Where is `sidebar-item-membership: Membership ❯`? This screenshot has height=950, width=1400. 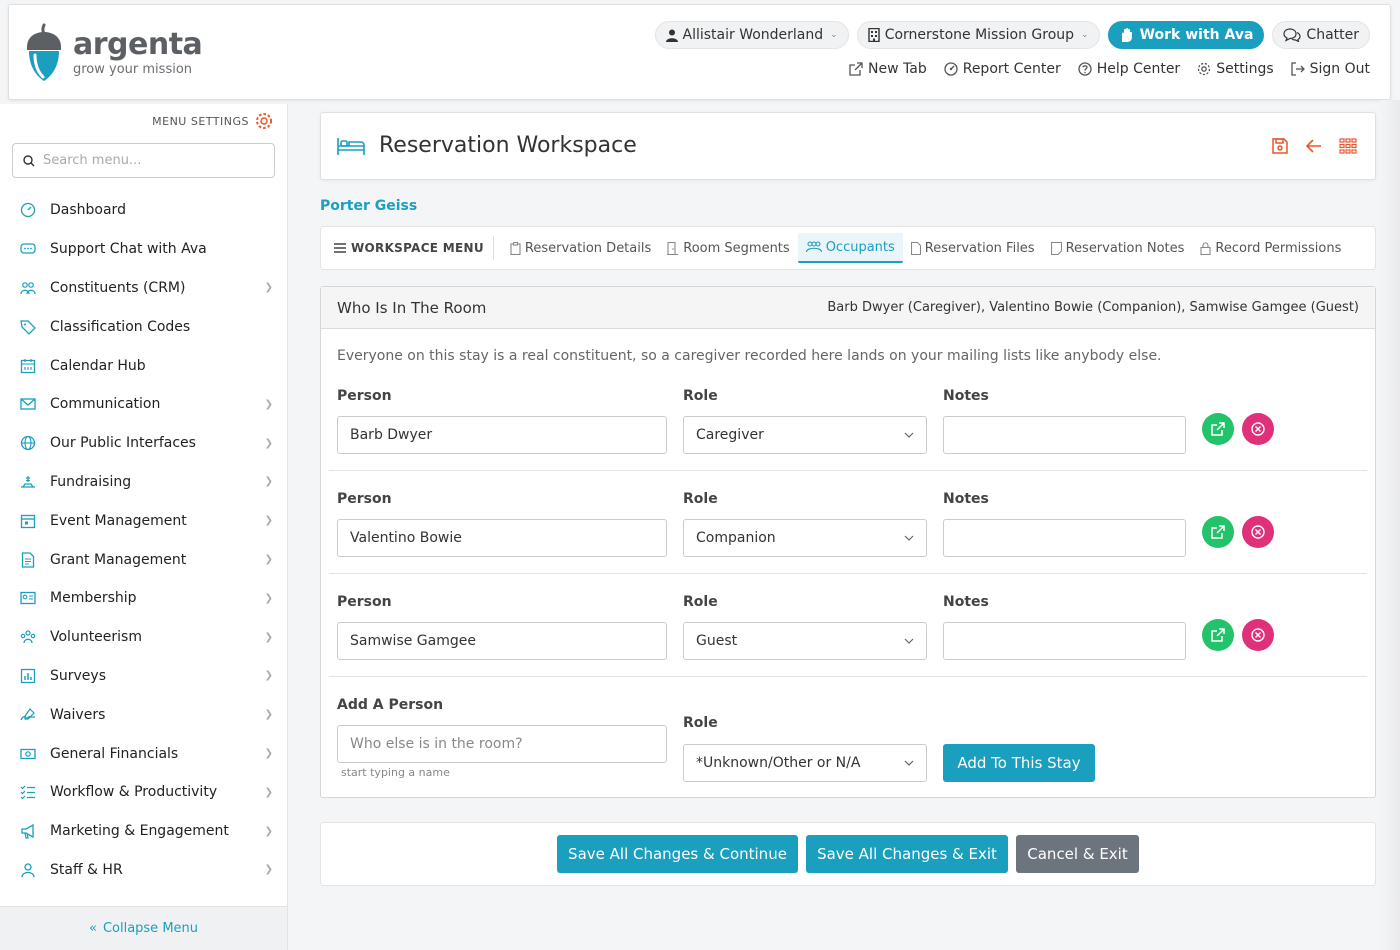
sidebar-item-membership: Membership ❯ is located at coordinates (143, 598).